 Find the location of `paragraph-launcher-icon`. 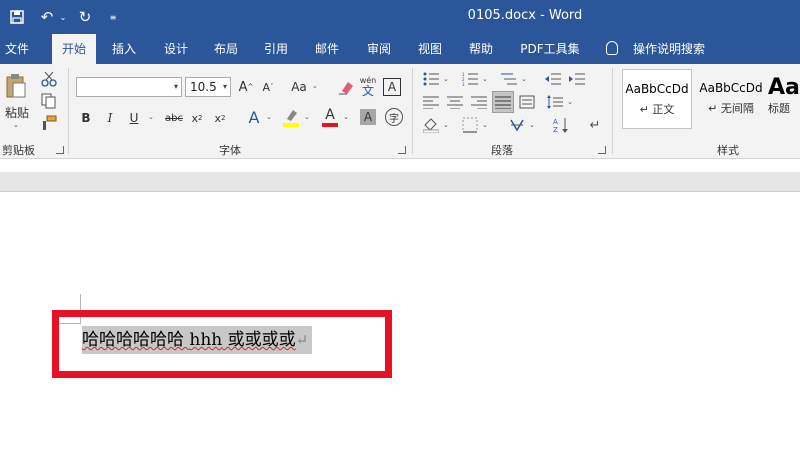

paragraph-launcher-icon is located at coordinates (602, 150).